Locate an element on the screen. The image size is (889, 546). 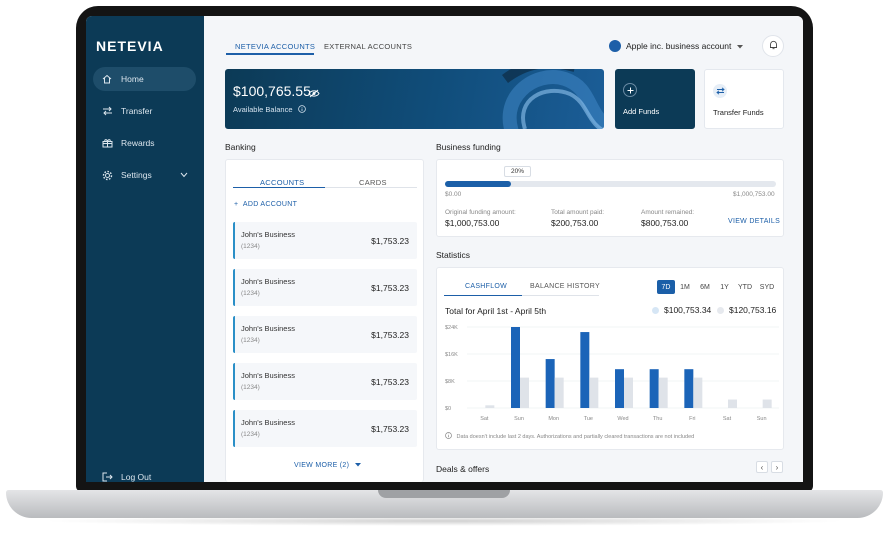
balance-card: $100,765.55 Available Balance is located at coordinates (414, 99).